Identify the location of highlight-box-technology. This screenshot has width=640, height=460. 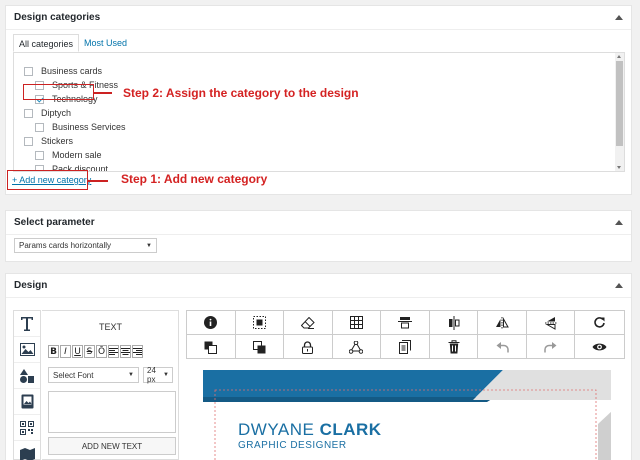
(58, 92).